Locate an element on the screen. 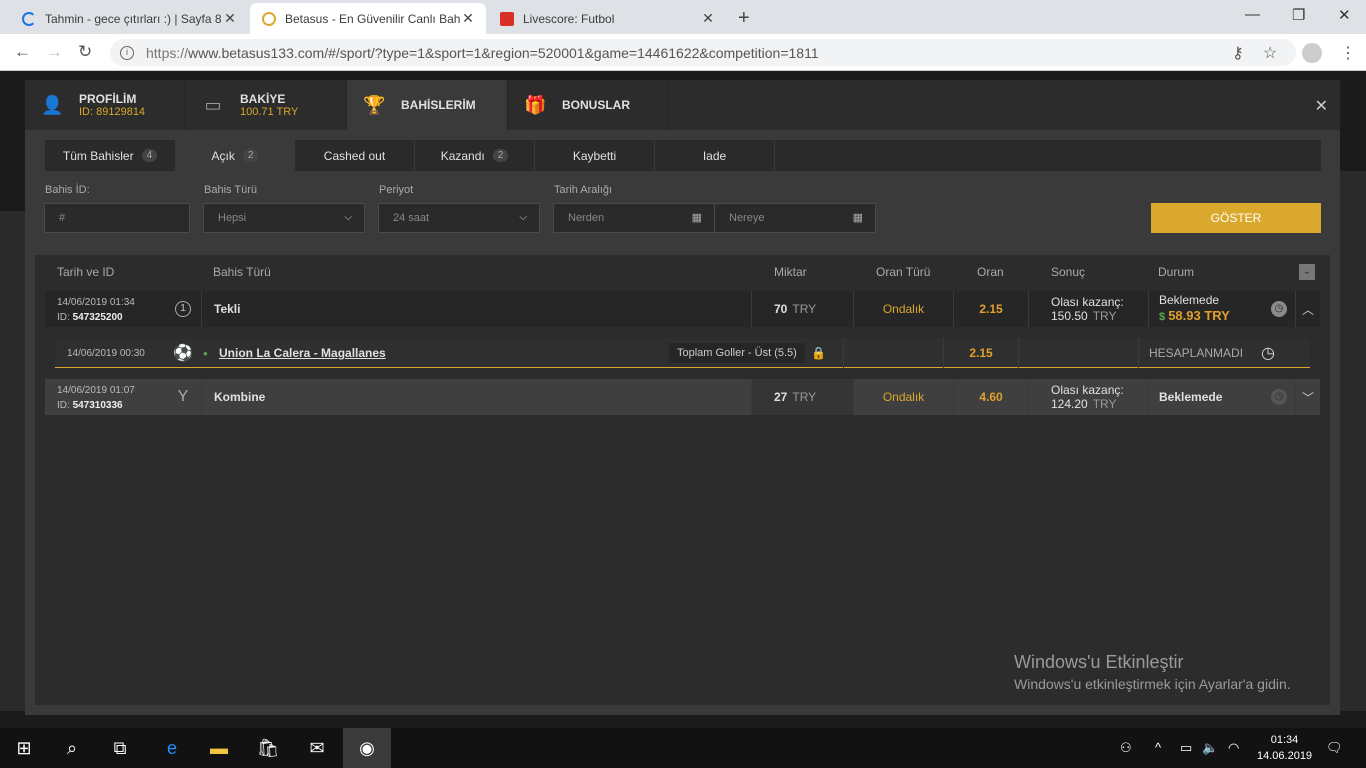 This screenshot has width=1366, height=768. period-label: Periyot is located at coordinates (396, 190).